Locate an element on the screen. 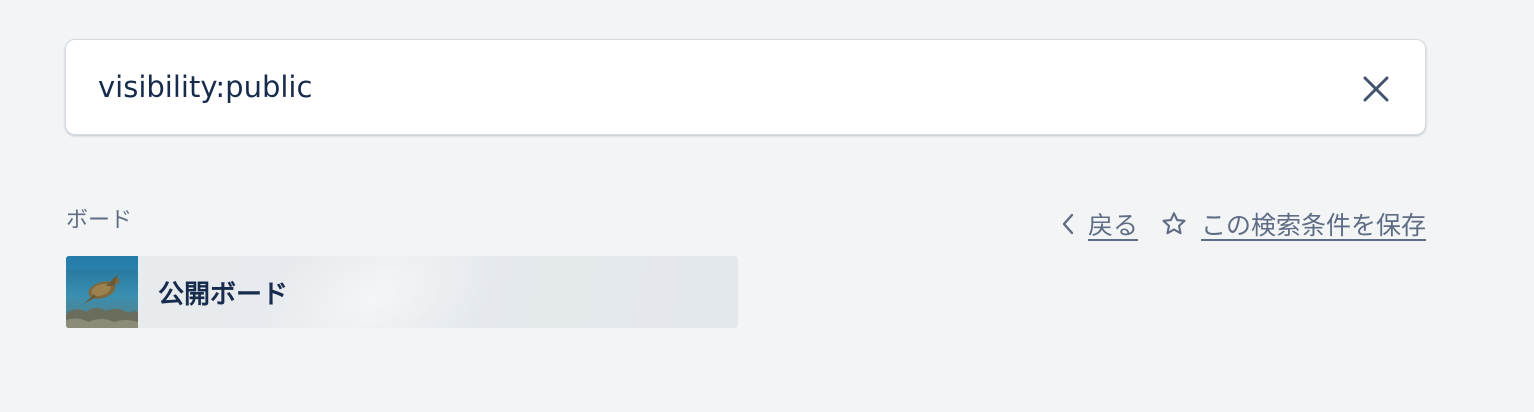 Image resolution: width=1534 pixels, height=412 pixels. section-label-boards: ボード is located at coordinates (99, 220).